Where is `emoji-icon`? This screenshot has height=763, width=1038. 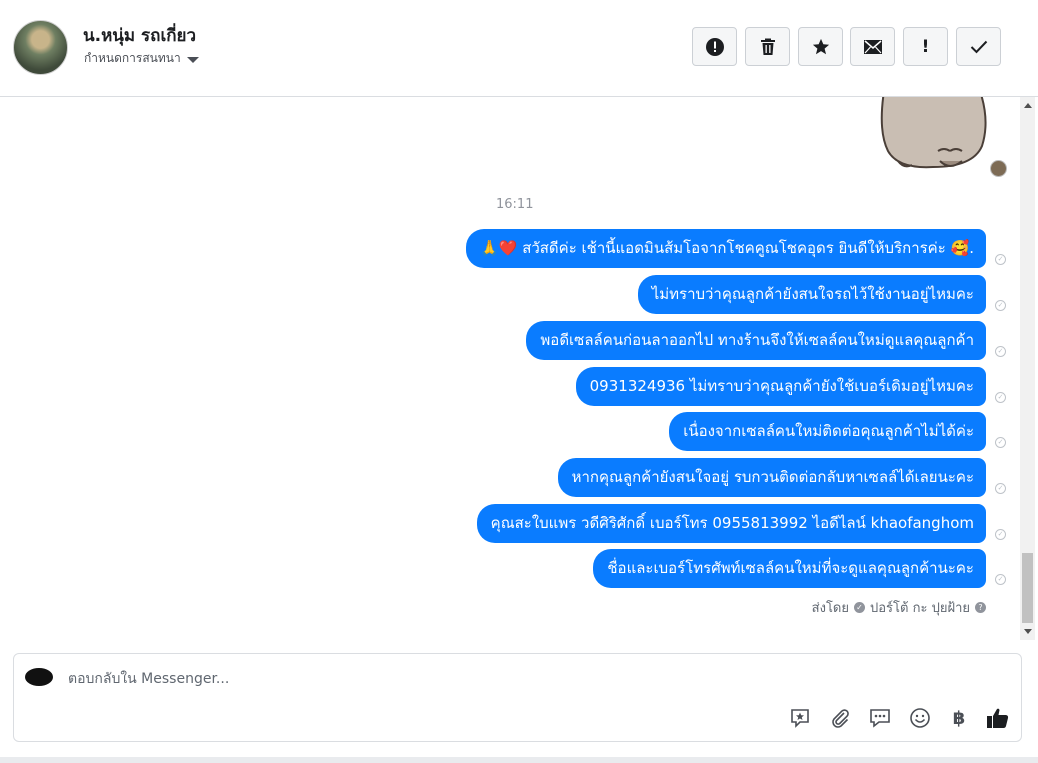
emoji-icon is located at coordinates (920, 718).